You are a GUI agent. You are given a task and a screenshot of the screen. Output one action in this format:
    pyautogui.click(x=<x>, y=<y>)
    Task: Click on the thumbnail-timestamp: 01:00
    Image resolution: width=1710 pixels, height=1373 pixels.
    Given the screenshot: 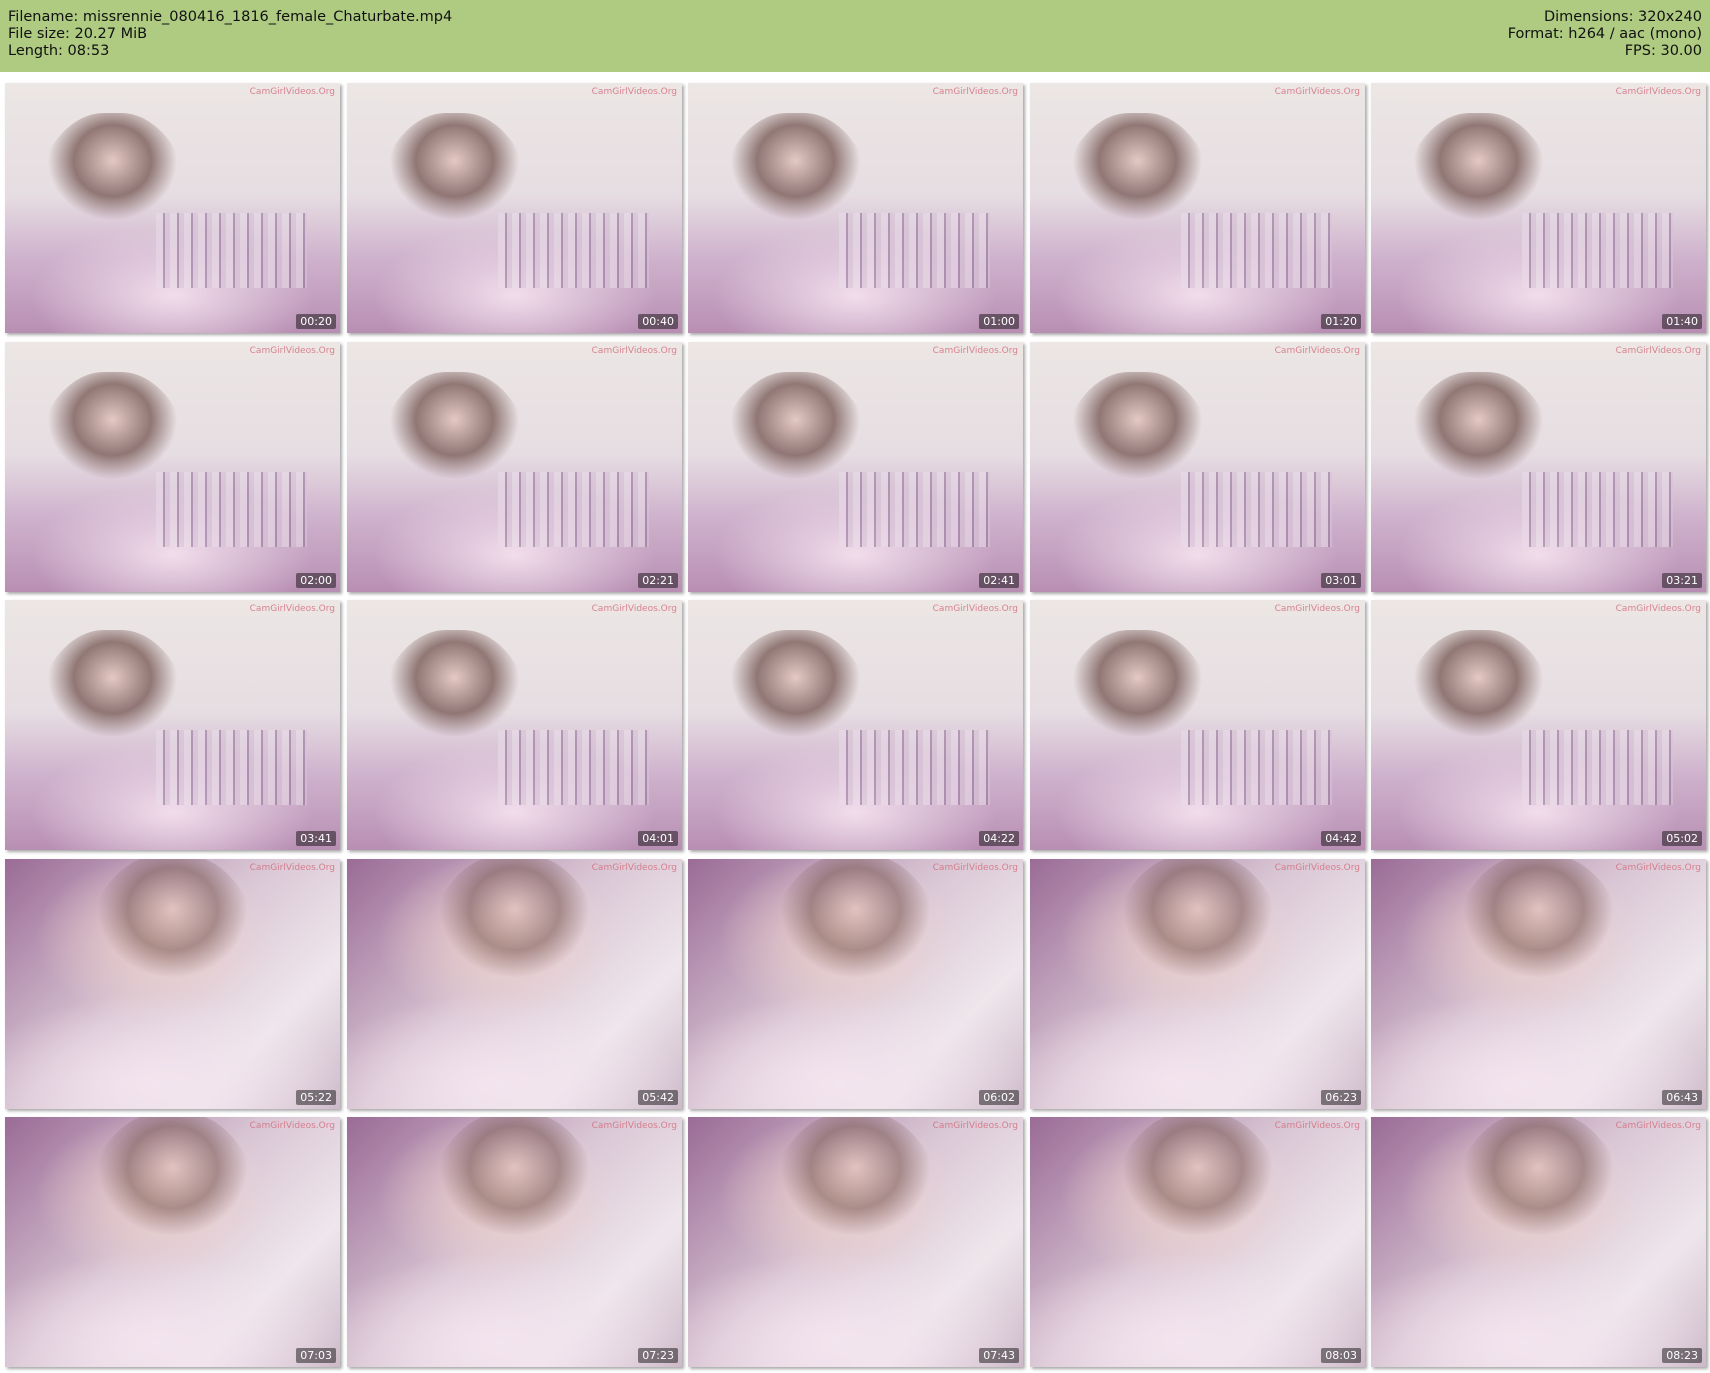 What is the action you would take?
    pyautogui.click(x=999, y=321)
    